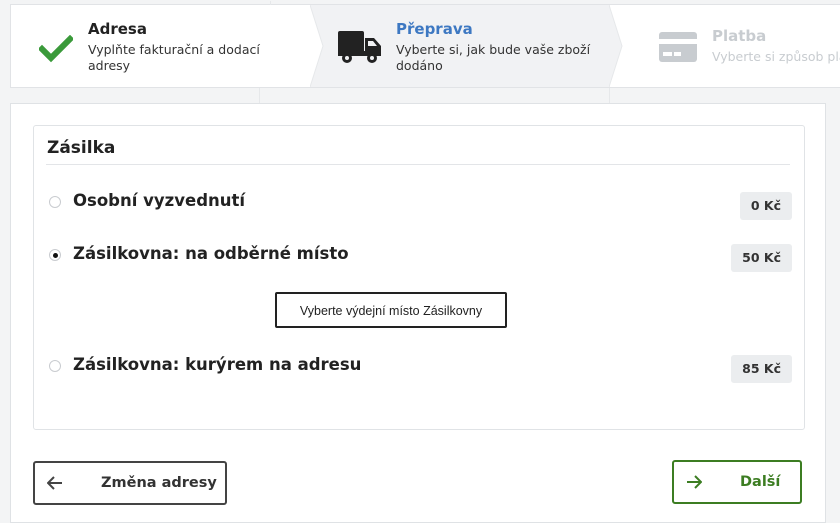 The height and width of the screenshot is (523, 840). Describe the element at coordinates (731, 46) in the screenshot. I see `step-payment: Platba Vyberte si způsob pla` at that location.